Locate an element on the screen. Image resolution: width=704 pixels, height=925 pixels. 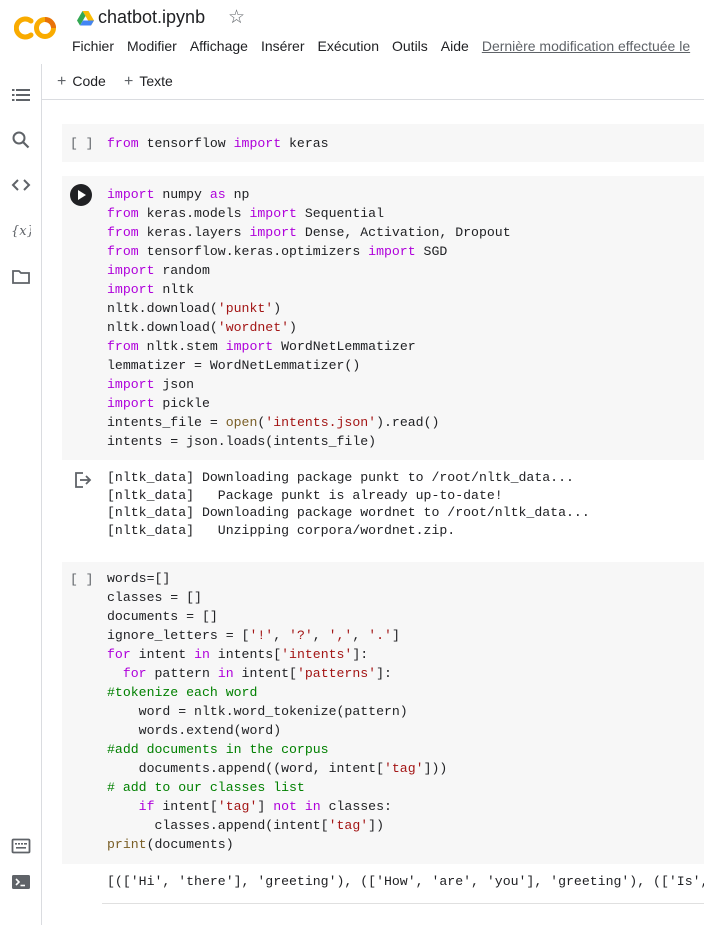
output-actions-icon is located at coordinates (83, 480).